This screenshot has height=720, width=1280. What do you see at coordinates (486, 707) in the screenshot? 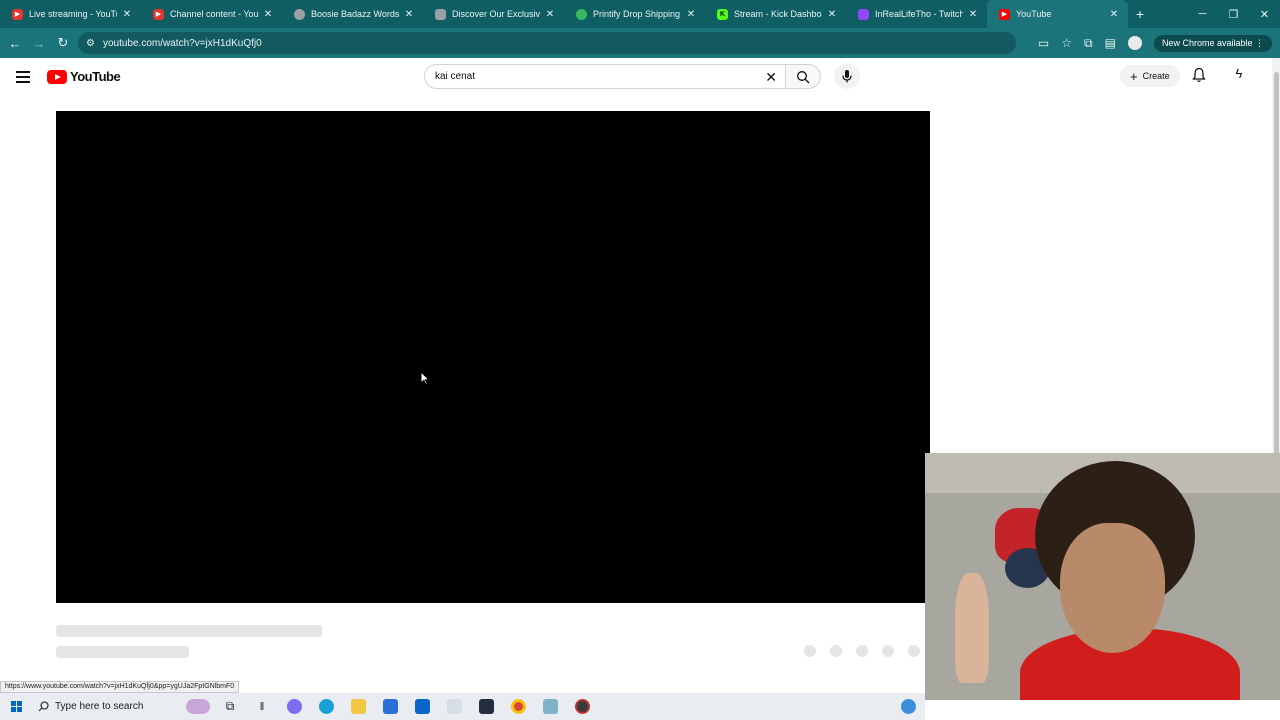
I see `amazon-icon` at bounding box center [486, 707].